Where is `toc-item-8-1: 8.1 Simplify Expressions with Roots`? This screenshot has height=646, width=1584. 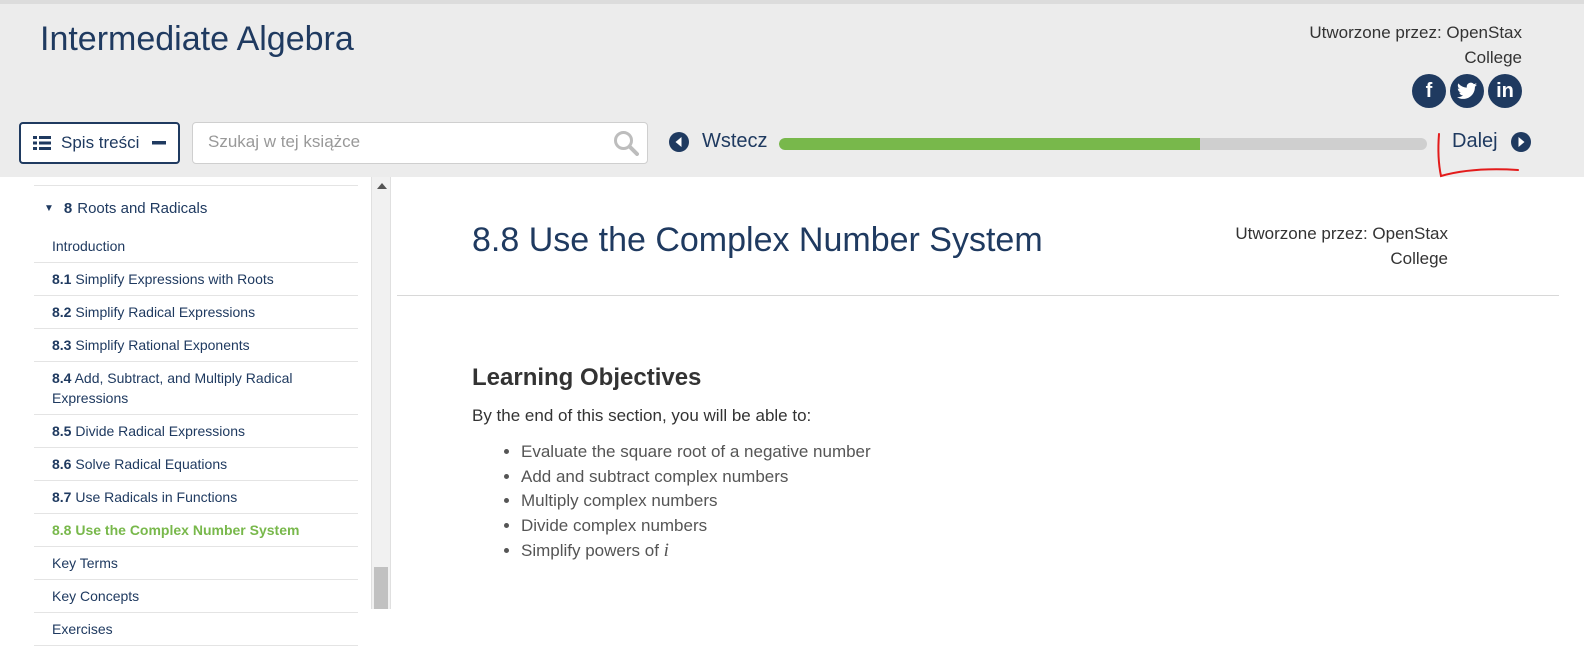 toc-item-8-1: 8.1 Simplify Expressions with Roots is located at coordinates (196, 279).